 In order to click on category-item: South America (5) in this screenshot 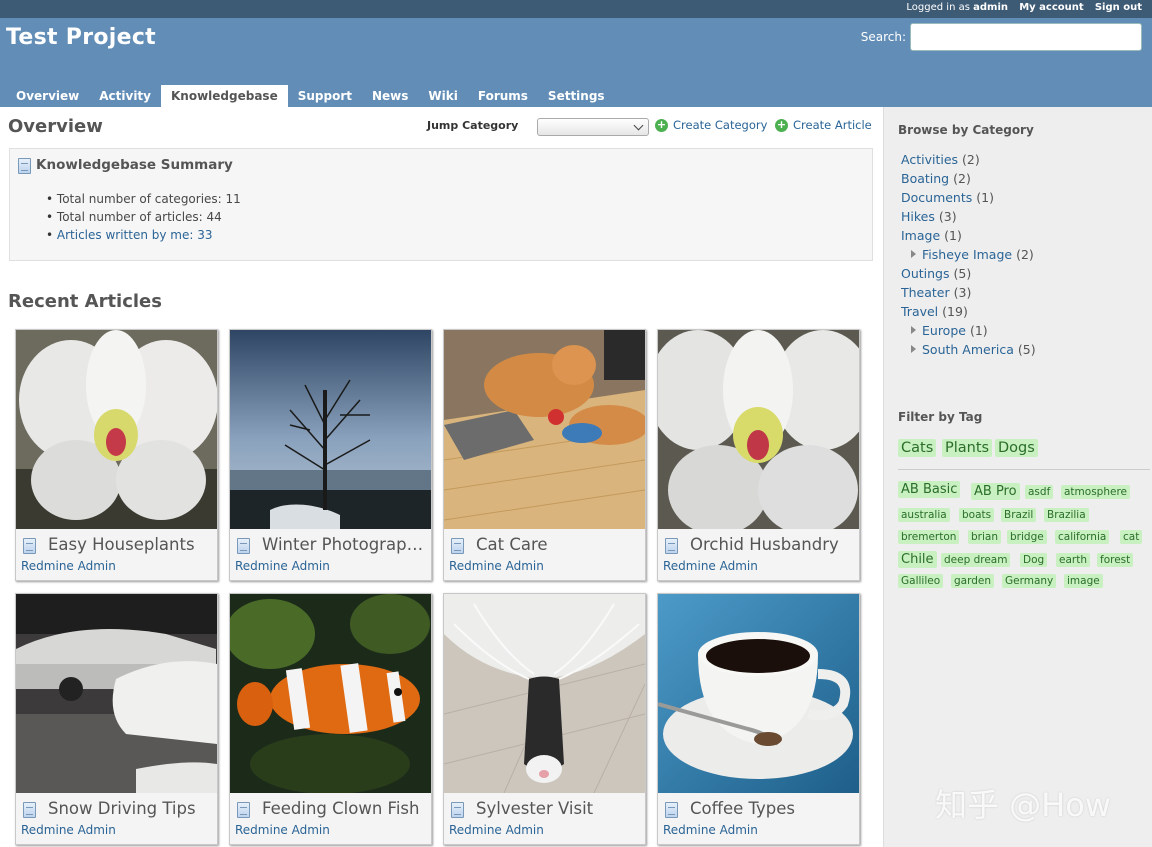, I will do `click(973, 349)`.